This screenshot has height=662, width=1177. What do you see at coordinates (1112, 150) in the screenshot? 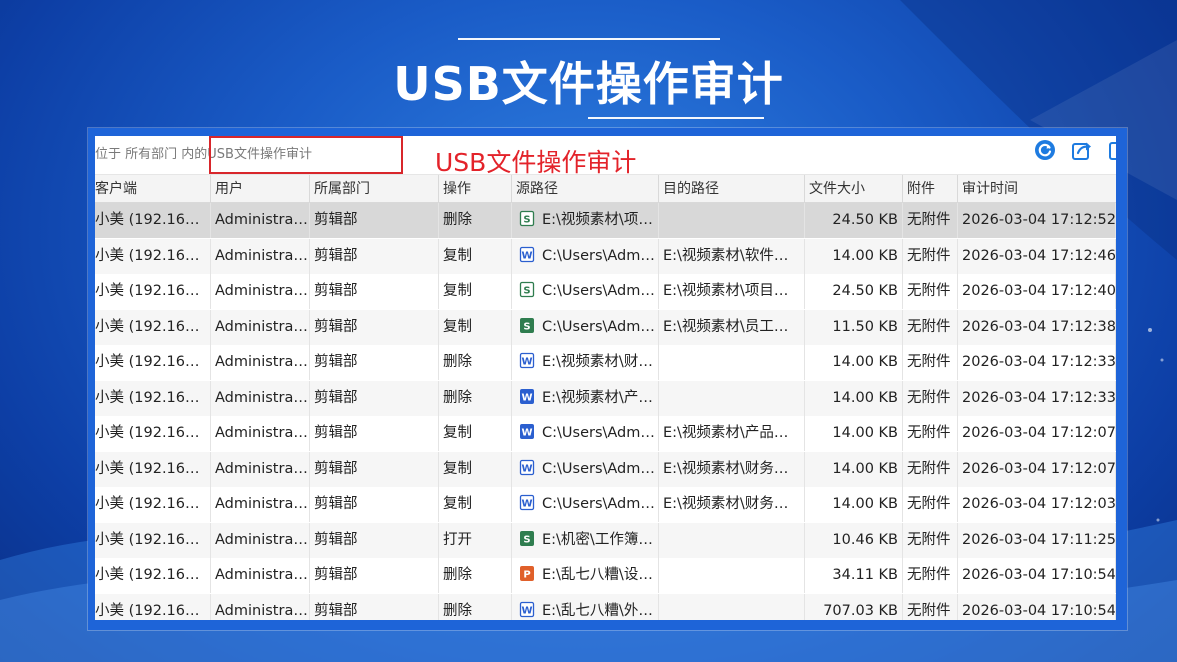
I see `more-tool-icon` at bounding box center [1112, 150].